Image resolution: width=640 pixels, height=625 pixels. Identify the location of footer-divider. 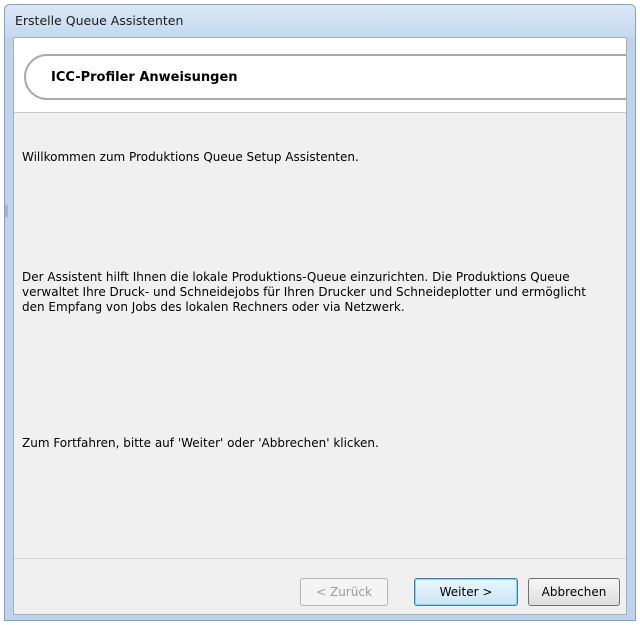
(320, 558).